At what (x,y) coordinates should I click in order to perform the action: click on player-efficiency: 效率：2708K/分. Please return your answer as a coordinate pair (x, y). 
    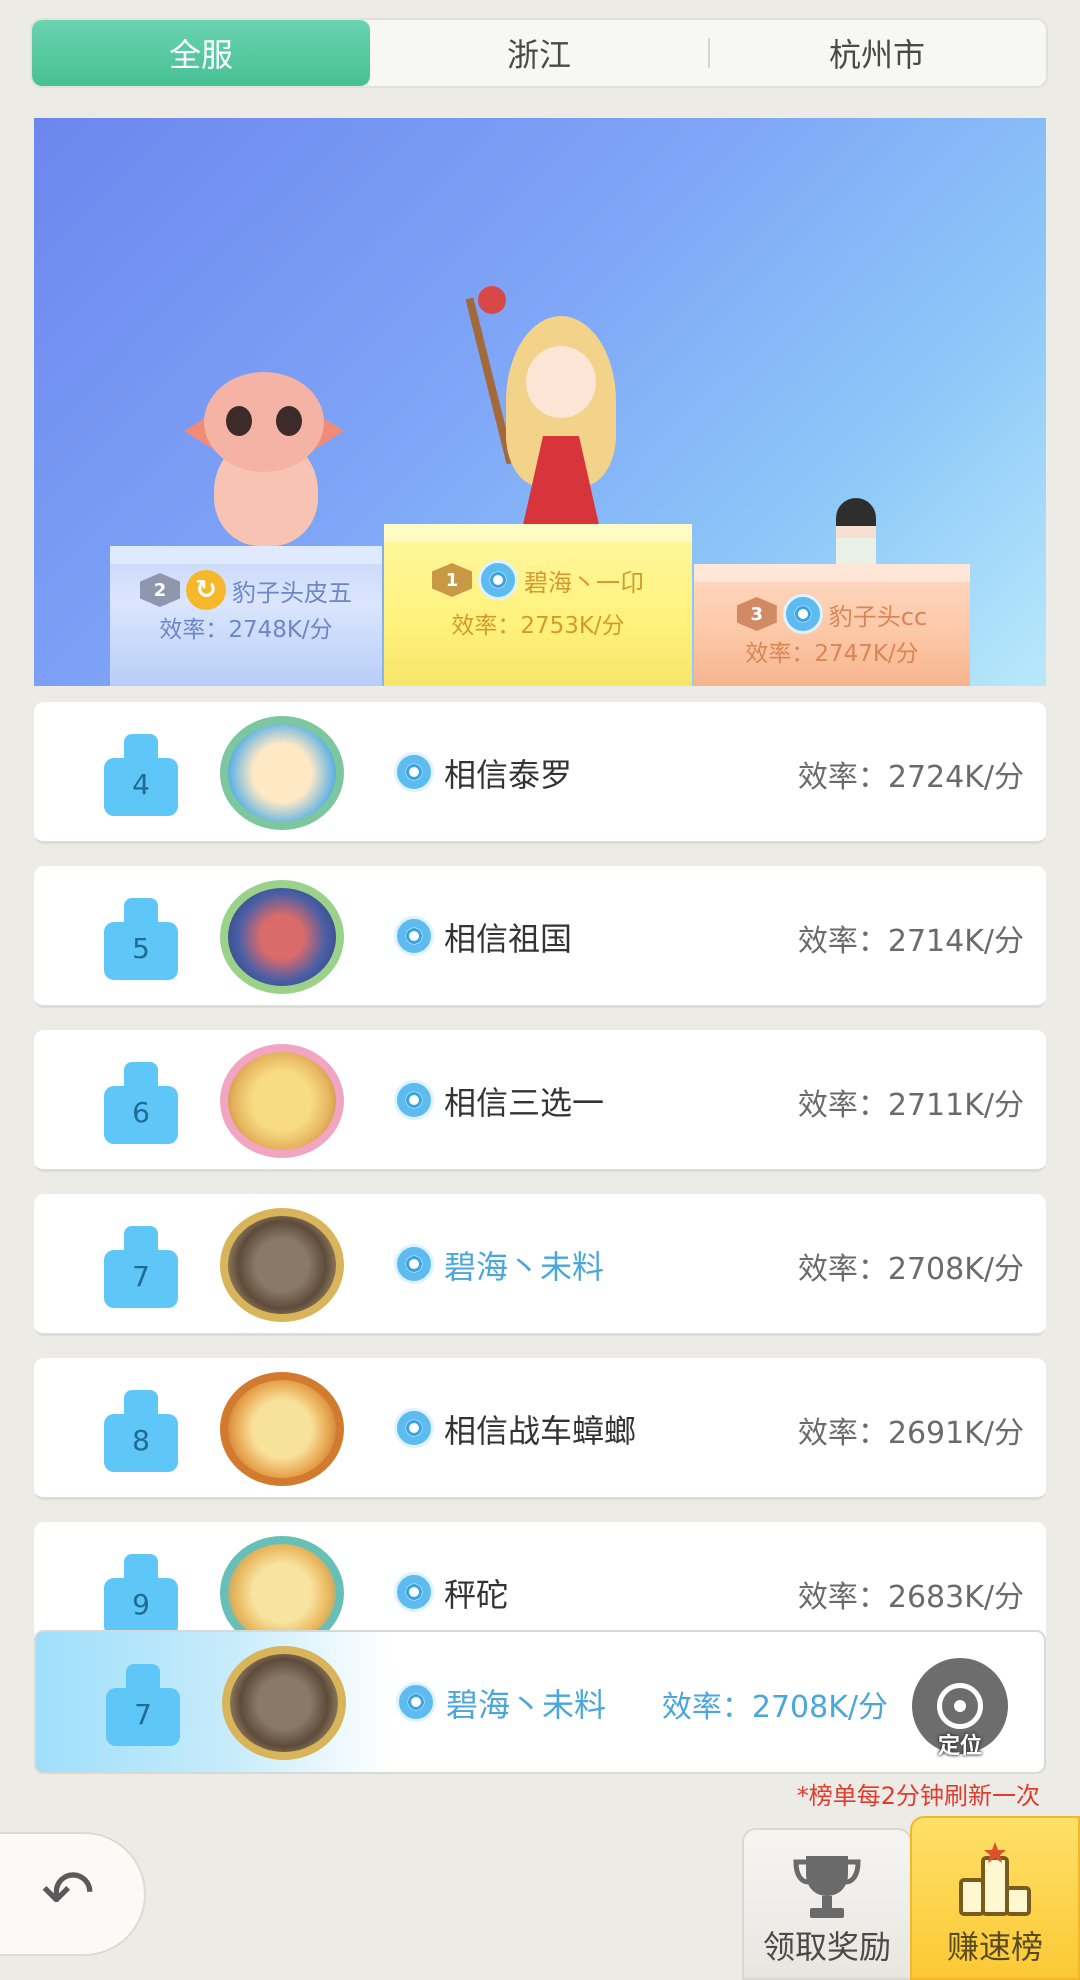
    Looking at the image, I should click on (910, 1269).